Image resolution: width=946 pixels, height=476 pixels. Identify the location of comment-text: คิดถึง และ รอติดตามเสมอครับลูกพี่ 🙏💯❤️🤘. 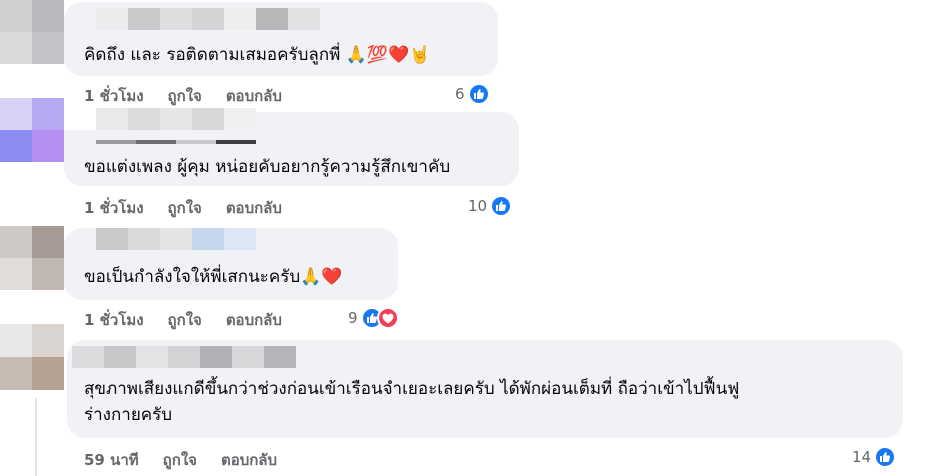
(257, 55).